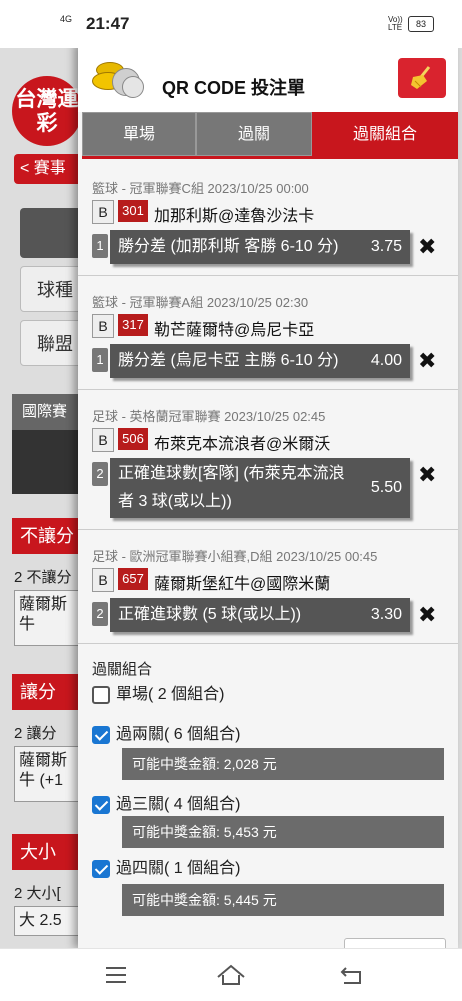 Image resolution: width=462 pixels, height=1001 pixels. I want to click on dark-panel, so click(47, 462).